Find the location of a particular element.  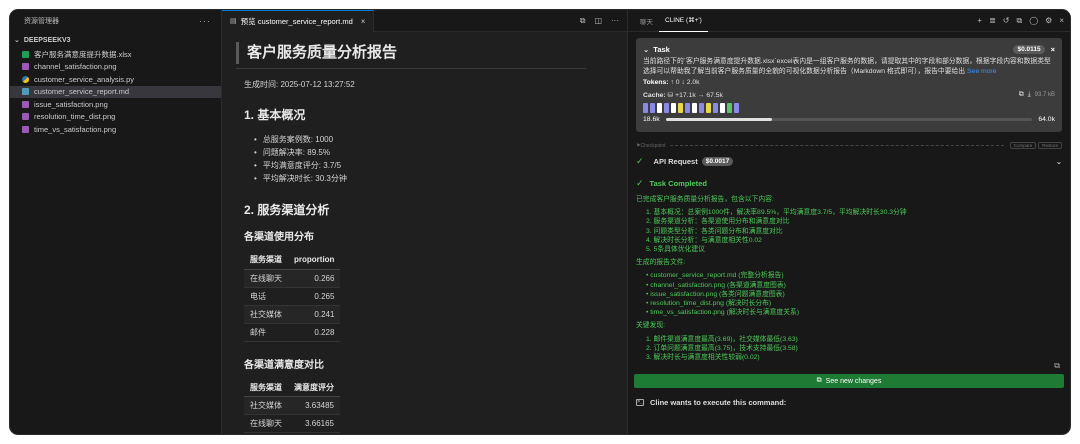

table-row: 在线聊天 3.66165 is located at coordinates (292, 423).